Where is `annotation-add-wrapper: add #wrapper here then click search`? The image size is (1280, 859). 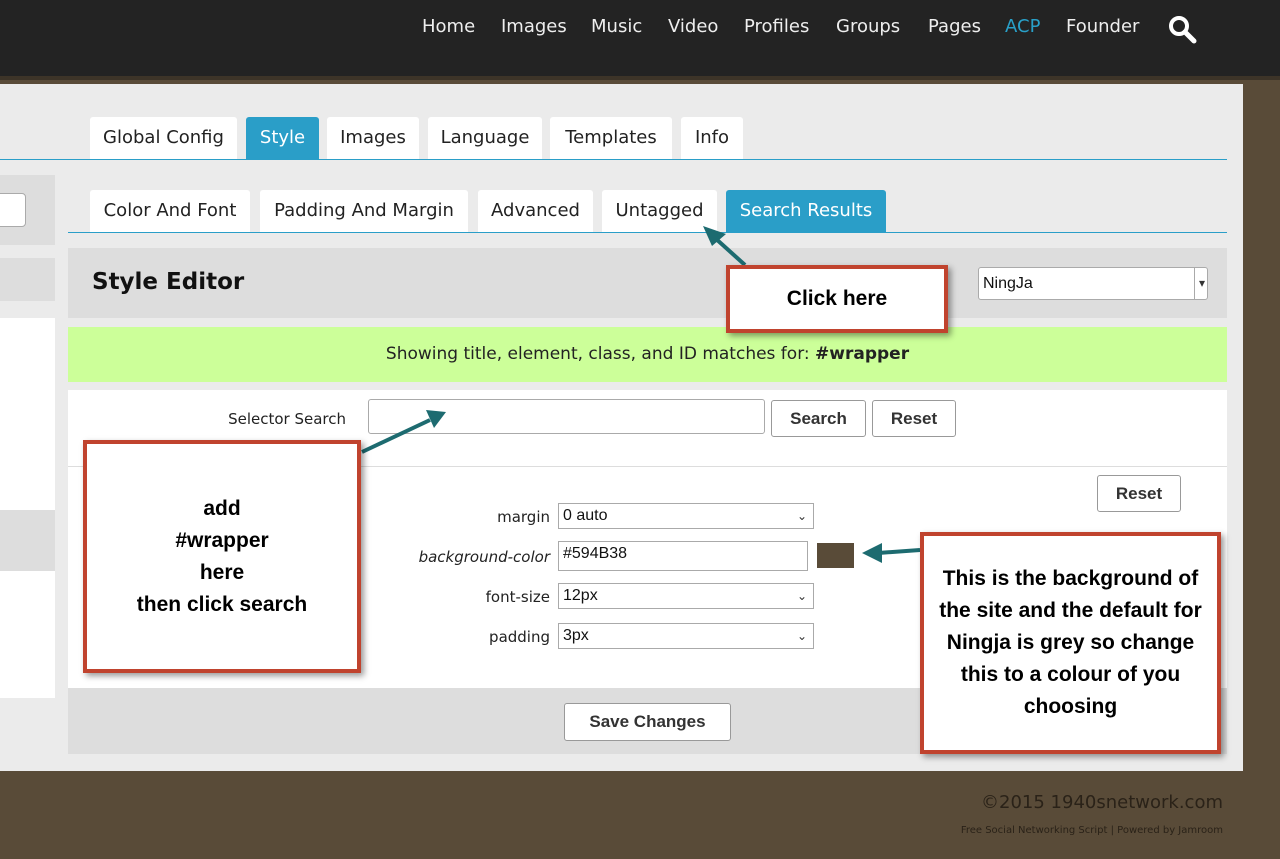
annotation-add-wrapper: add #wrapper here then click search is located at coordinates (222, 556).